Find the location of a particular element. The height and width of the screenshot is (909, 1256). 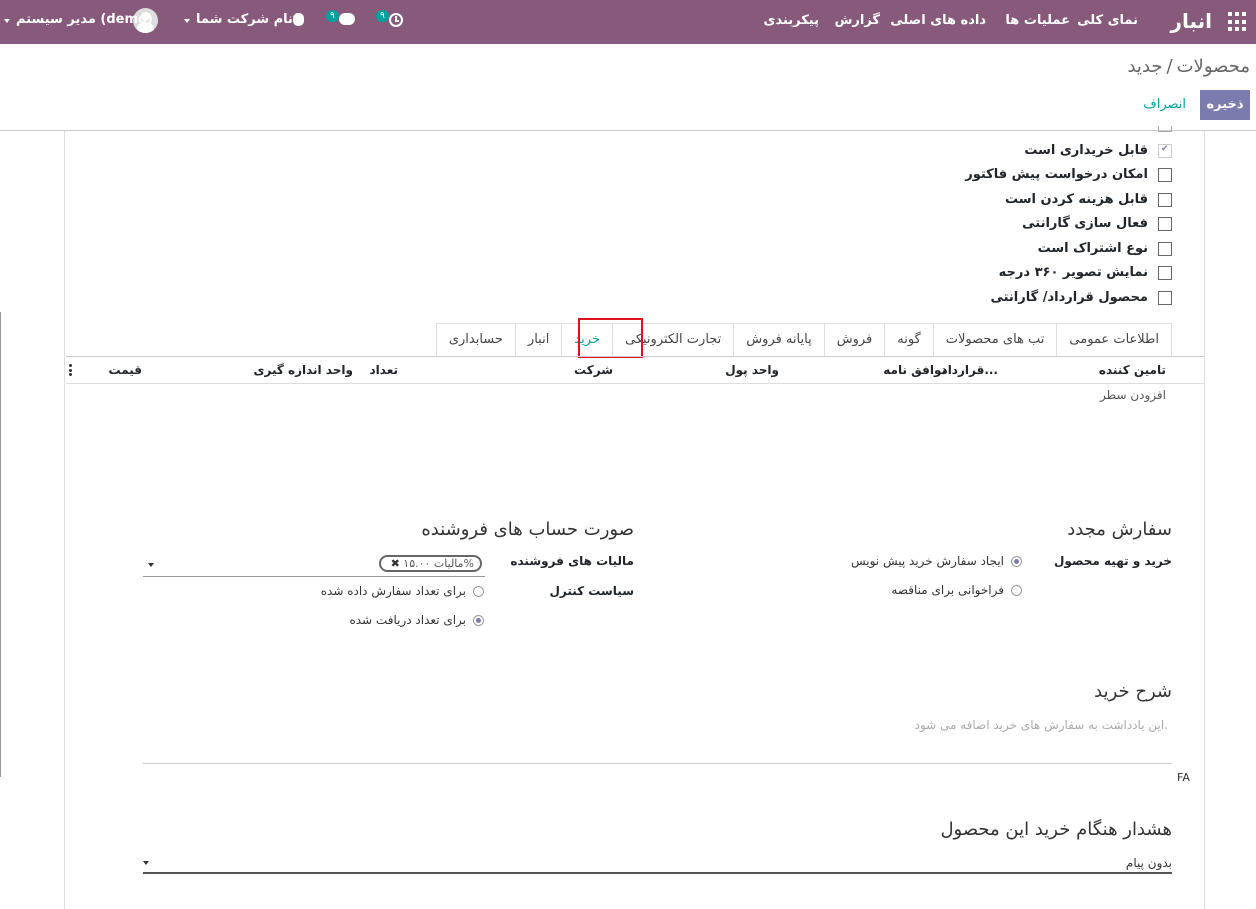

checkbox-label: فعال سازی گارانتی is located at coordinates (1085, 223).